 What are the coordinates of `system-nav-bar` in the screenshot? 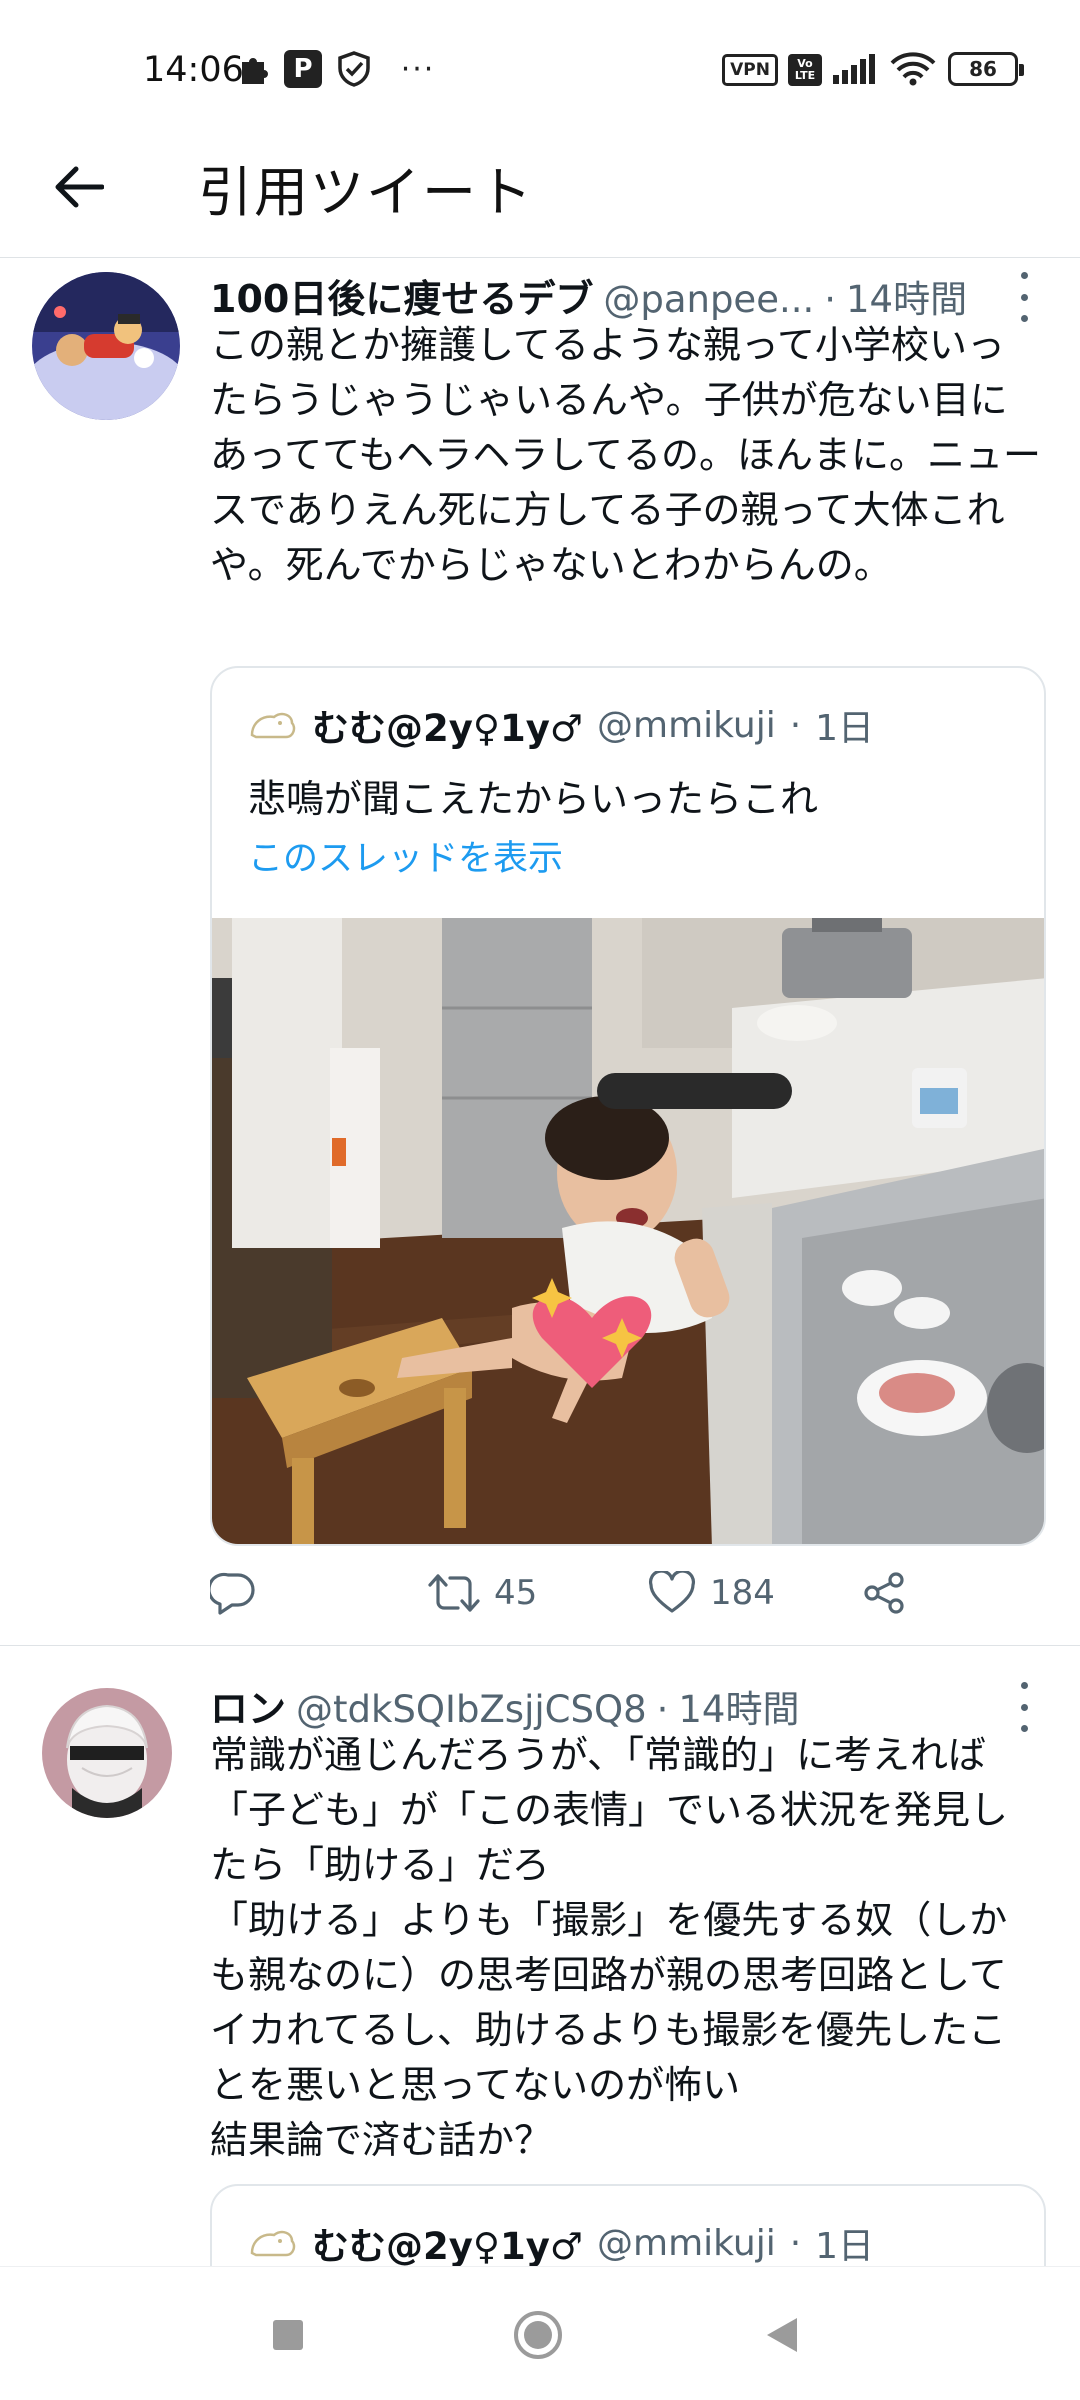 It's located at (540, 2333).